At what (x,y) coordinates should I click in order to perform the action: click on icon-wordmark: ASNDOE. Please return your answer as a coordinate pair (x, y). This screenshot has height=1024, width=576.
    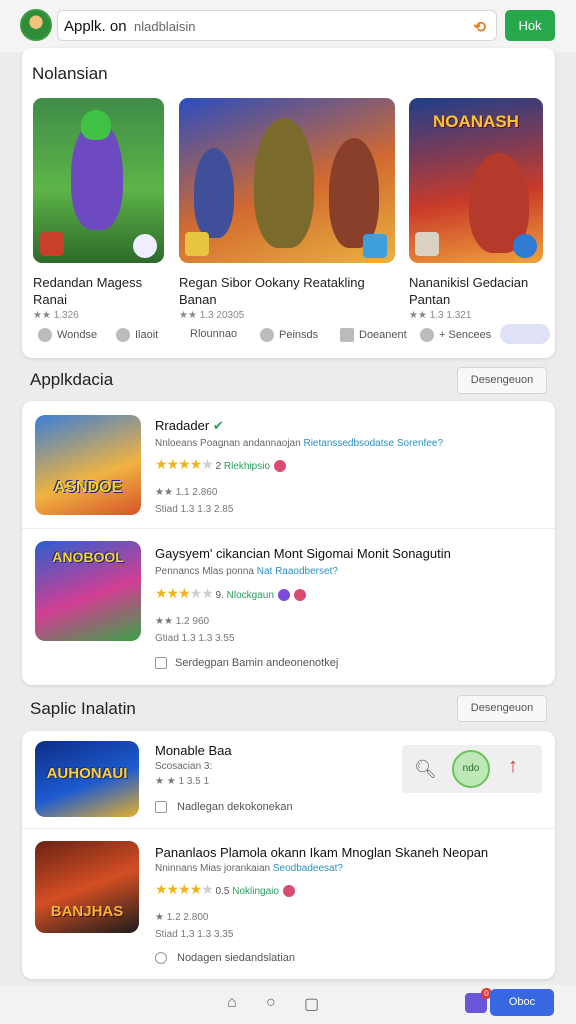
    Looking at the image, I should click on (88, 487).